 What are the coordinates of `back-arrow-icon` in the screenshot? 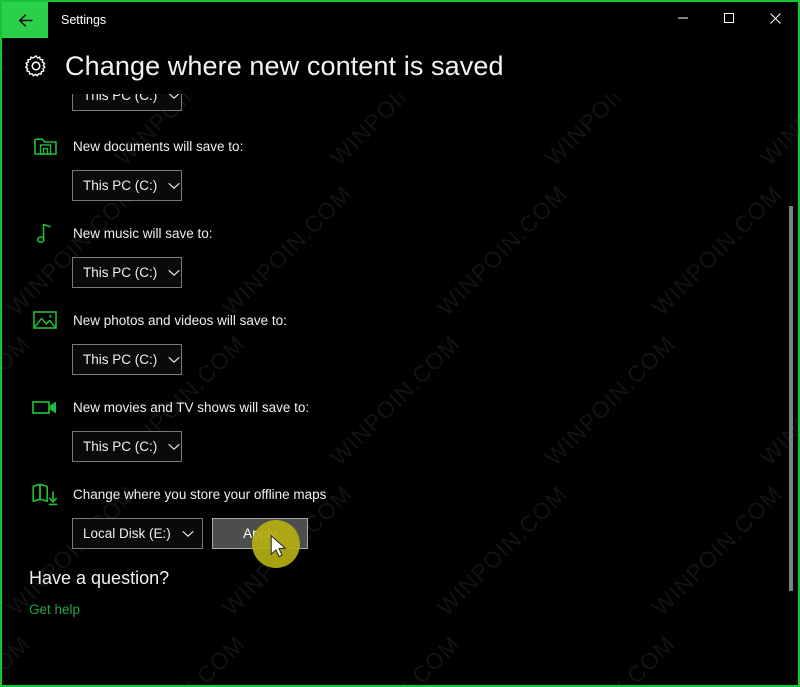 It's located at (25, 20).